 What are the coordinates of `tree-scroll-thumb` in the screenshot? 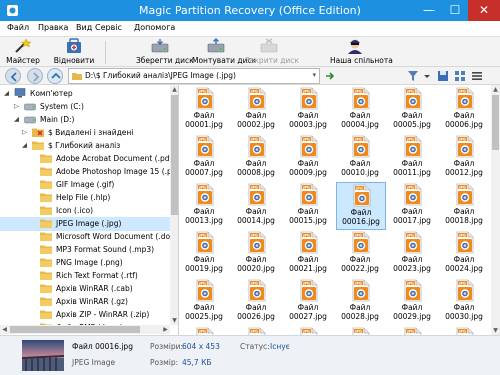 It's located at (174, 155).